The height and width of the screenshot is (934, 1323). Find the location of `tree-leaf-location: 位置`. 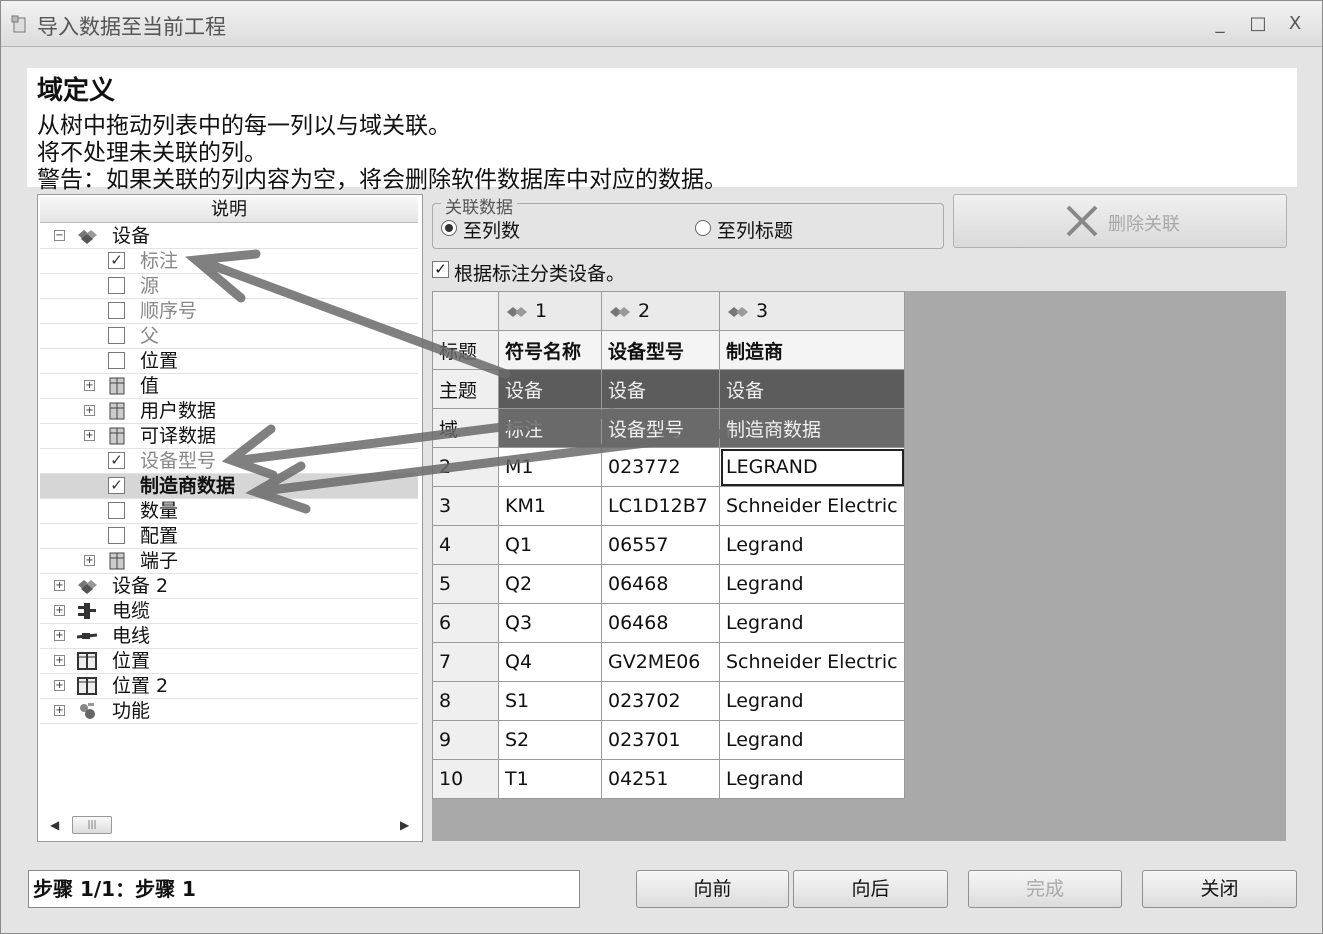

tree-leaf-location: 位置 is located at coordinates (229, 361).